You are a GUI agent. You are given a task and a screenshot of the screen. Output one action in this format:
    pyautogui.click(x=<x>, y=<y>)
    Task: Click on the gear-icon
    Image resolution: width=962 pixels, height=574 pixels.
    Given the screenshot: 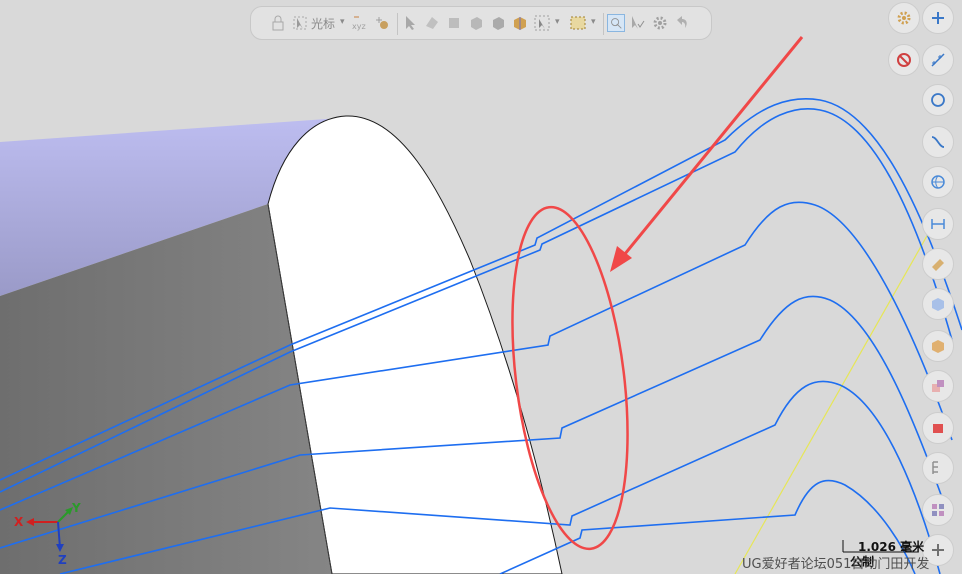 What is the action you would take?
    pyautogui.click(x=660, y=23)
    